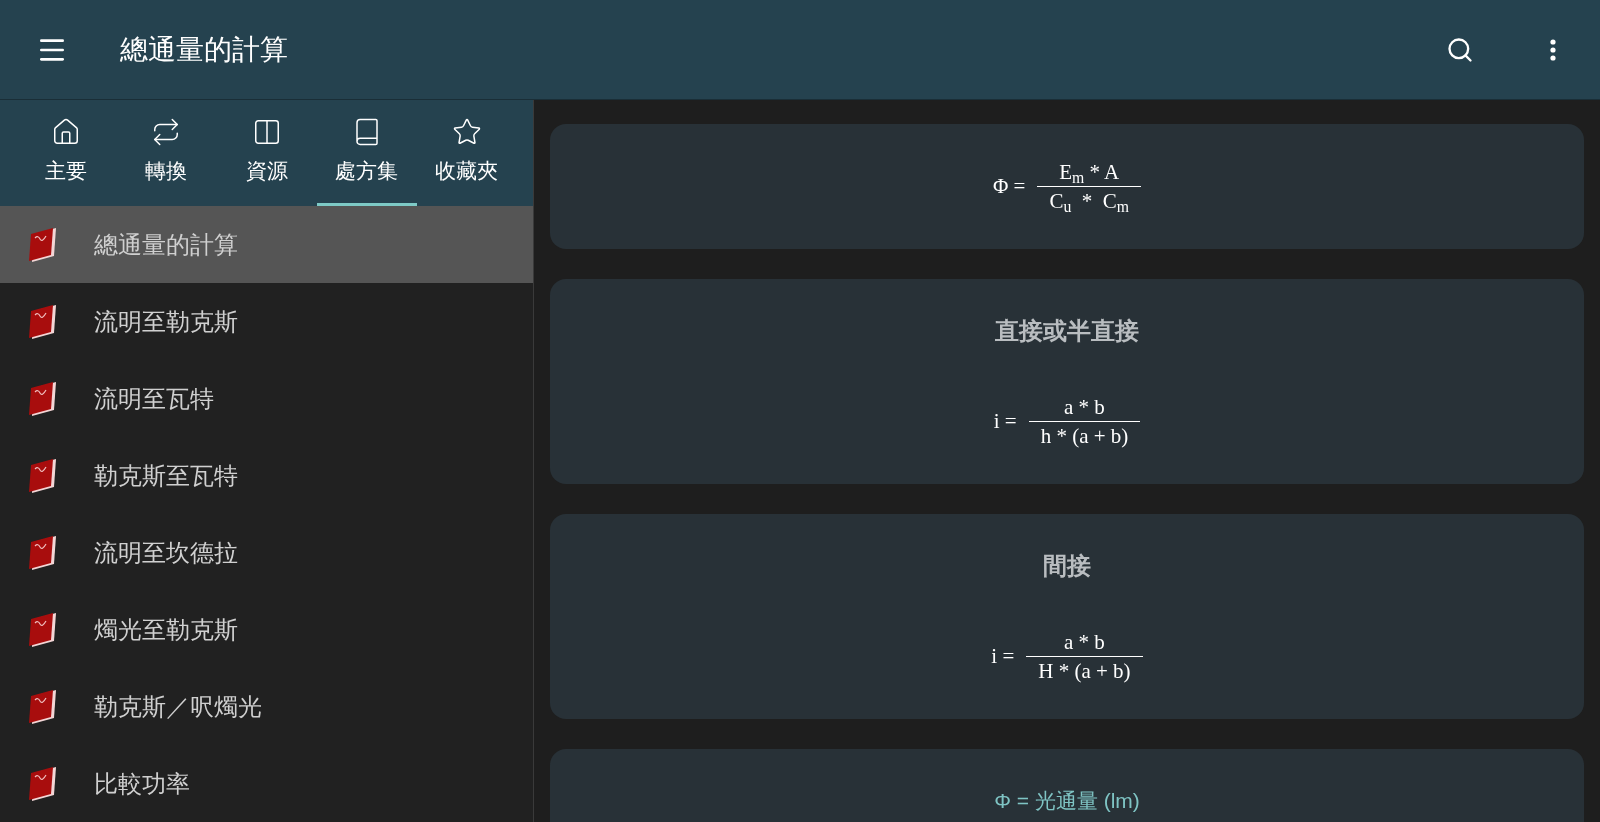 The width and height of the screenshot is (1600, 822). I want to click on formula-name: 勒克斯／呎燭光, so click(178, 706).